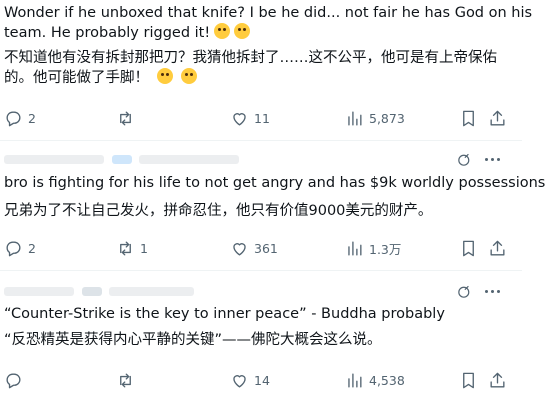  Describe the element at coordinates (250, 118) in the screenshot. I see `like-button: 11` at that location.